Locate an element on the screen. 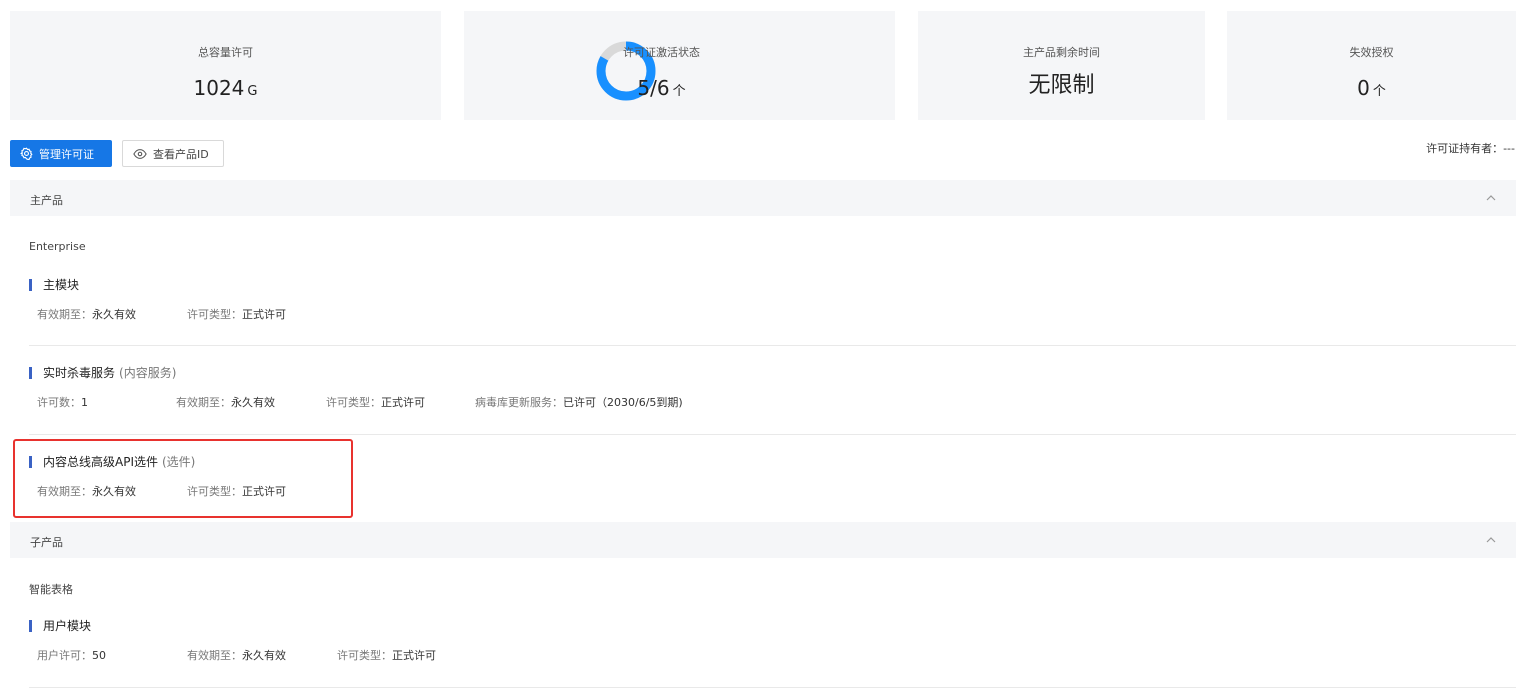  module-main: 主模块 有效期至：永久有效 许可类型：正式许可 is located at coordinates (157, 299).